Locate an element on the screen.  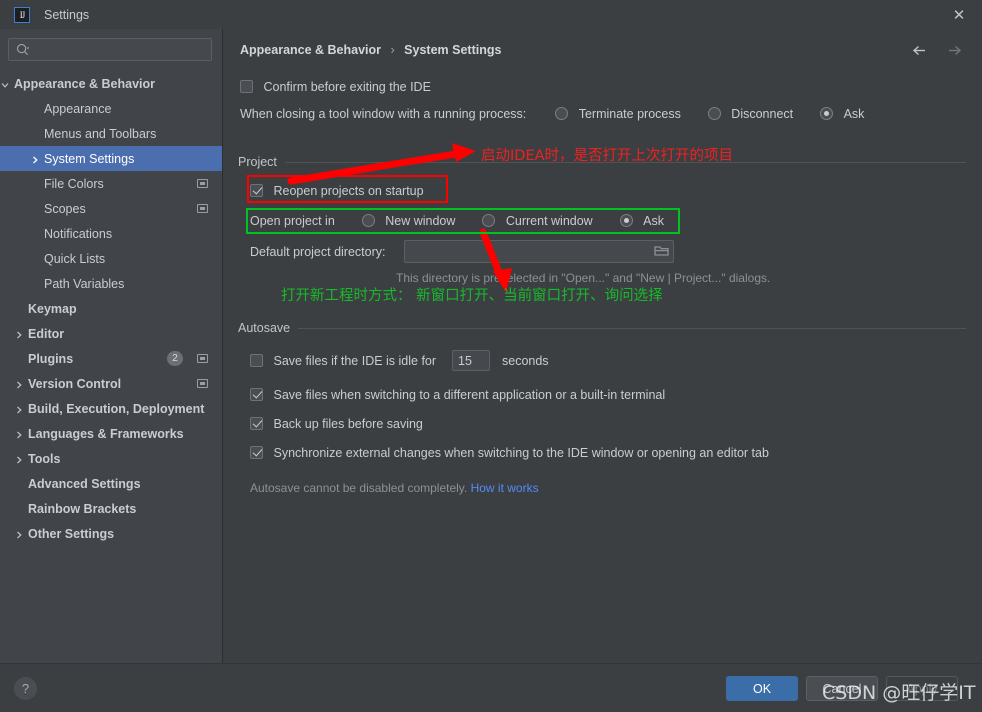
default-project-directory-field-wrap is located at coordinates (539, 251).